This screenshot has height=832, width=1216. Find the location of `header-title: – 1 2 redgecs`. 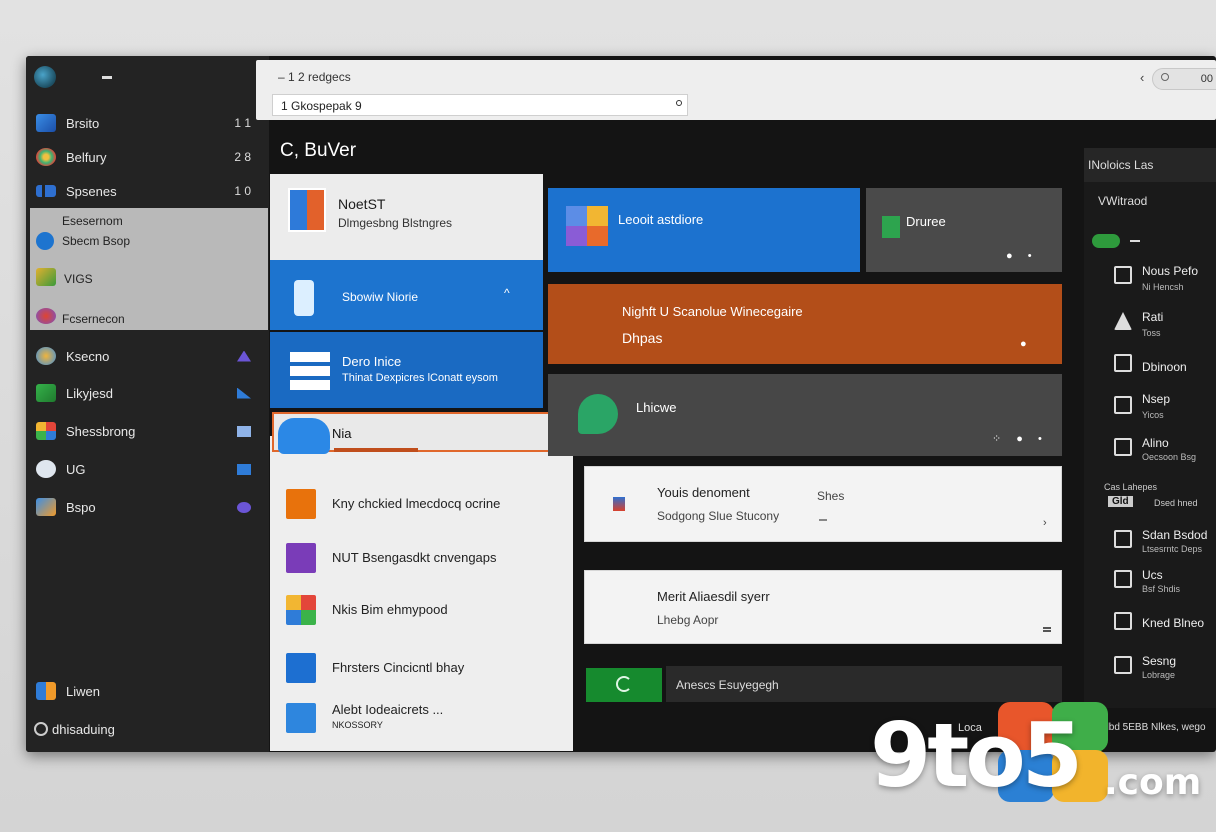

header-title: – 1 2 redgecs is located at coordinates (314, 77).